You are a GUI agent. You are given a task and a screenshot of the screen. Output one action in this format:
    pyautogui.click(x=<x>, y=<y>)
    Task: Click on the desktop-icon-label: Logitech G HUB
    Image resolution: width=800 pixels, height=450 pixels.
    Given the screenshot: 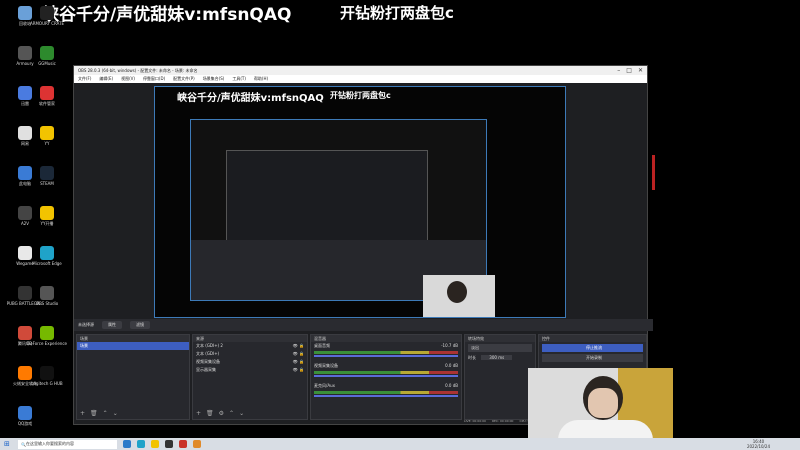 What is the action you would take?
    pyautogui.click(x=47, y=383)
    